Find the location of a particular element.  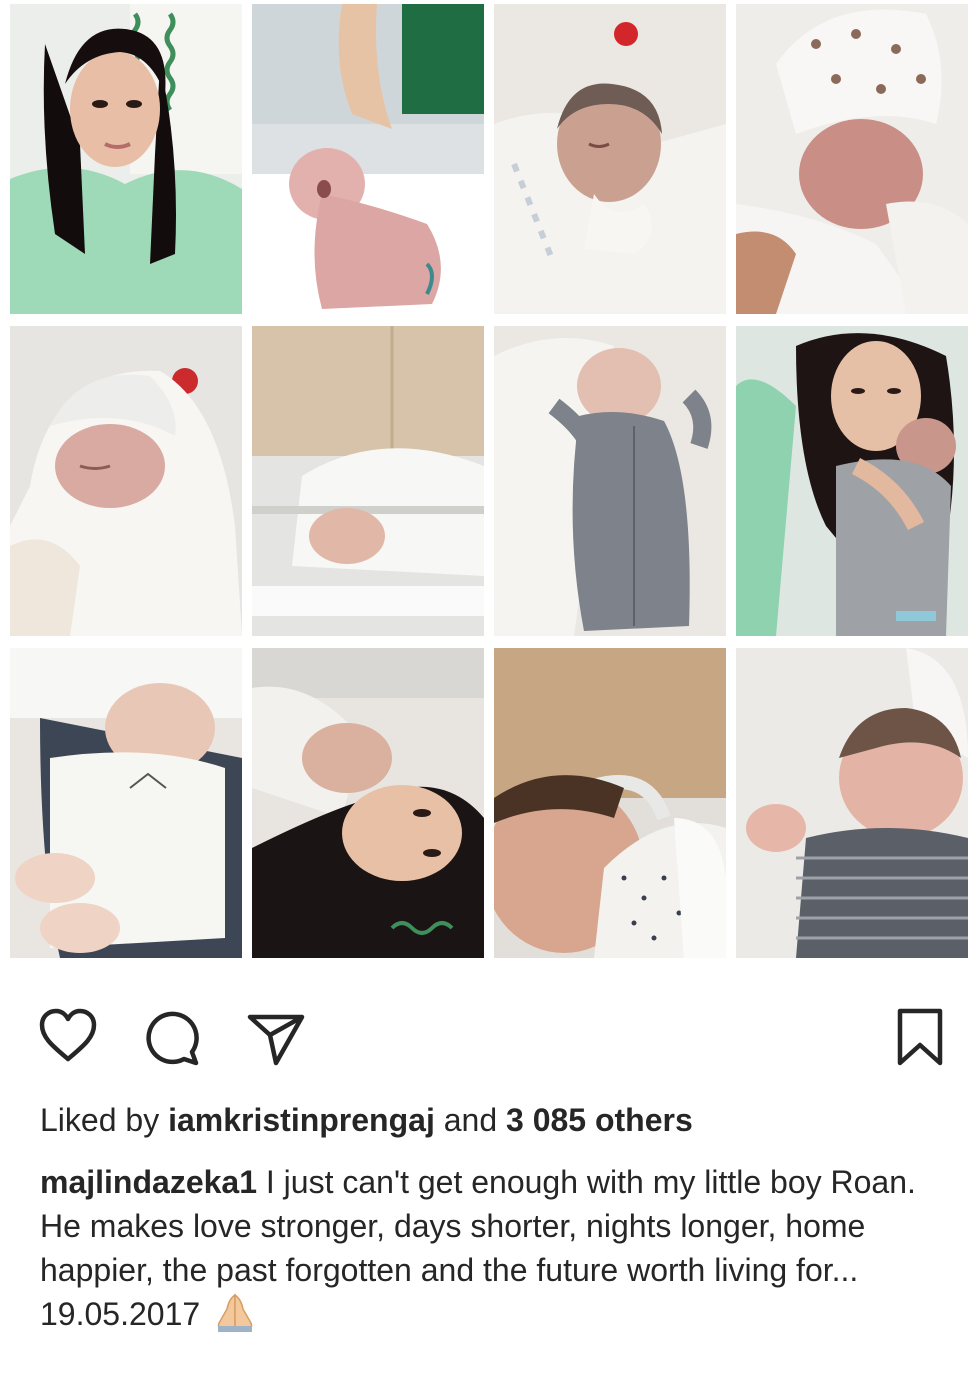

caption-username-link: majlindazeka1 is located at coordinates (148, 1182).